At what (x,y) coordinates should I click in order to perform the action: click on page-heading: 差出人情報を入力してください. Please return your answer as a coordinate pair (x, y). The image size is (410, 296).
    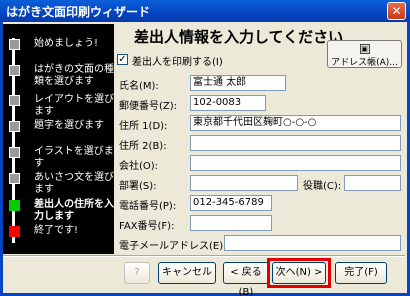
    Looking at the image, I should click on (239, 37).